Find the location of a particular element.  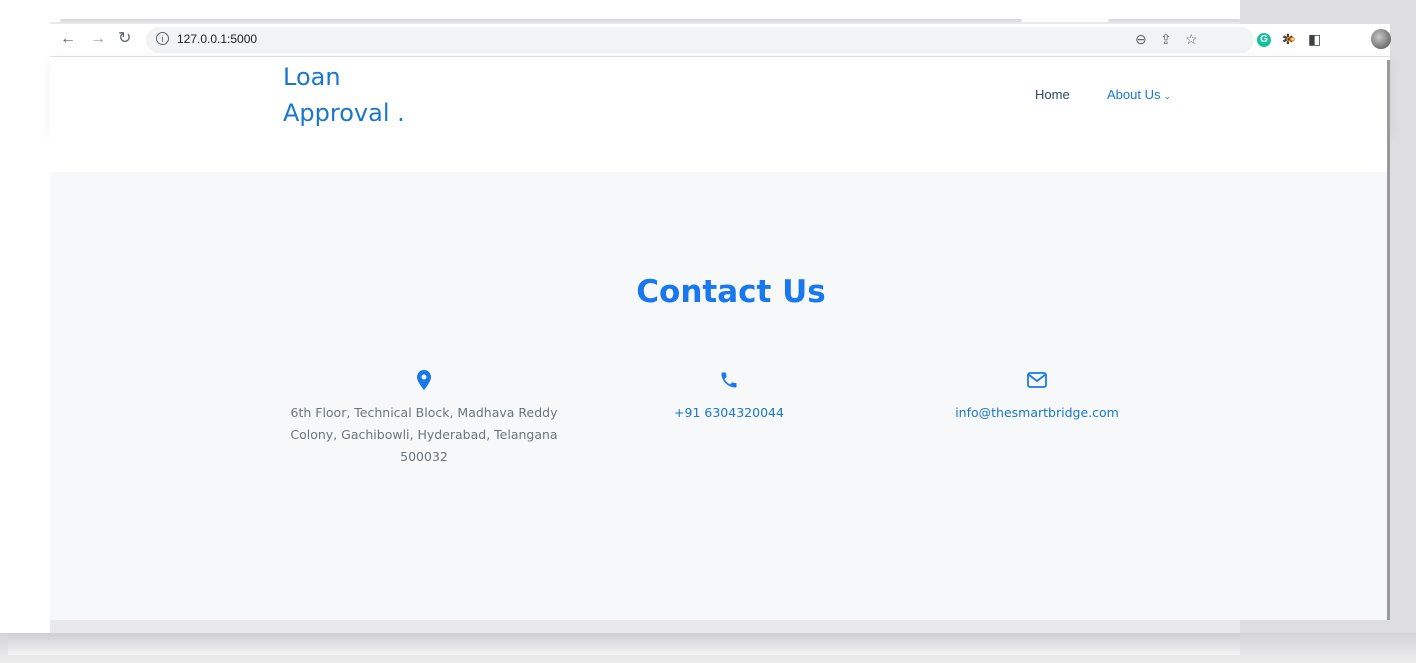

avatar is located at coordinates (1381, 39).